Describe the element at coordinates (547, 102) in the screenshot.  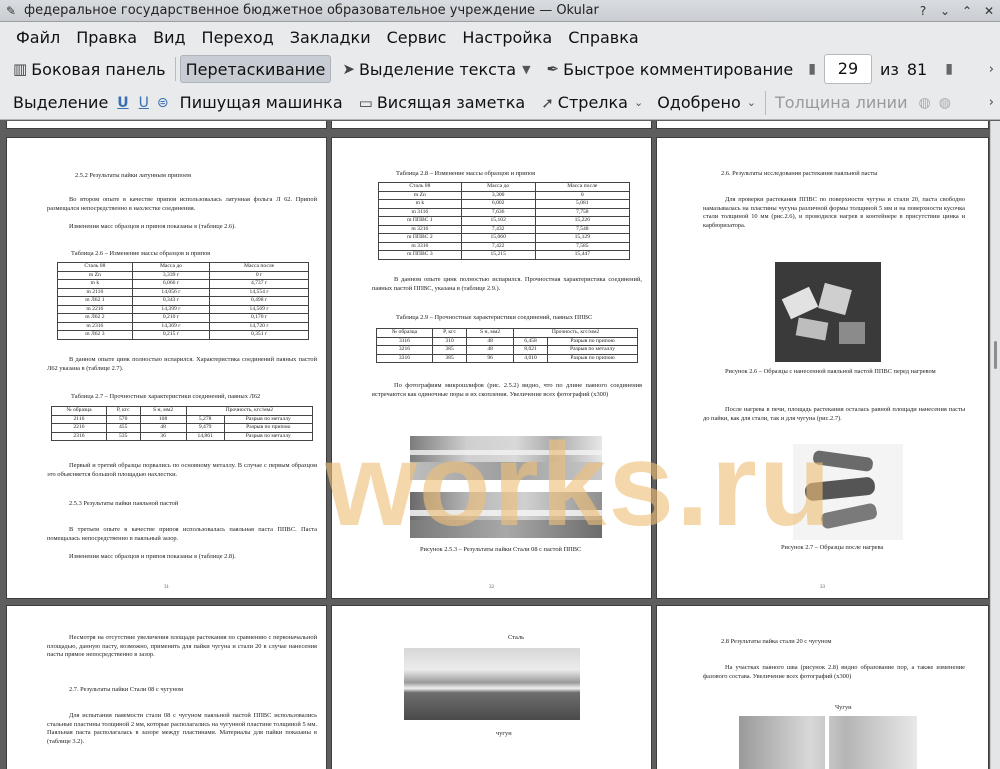
I see `arrow-icon: ➚` at that location.